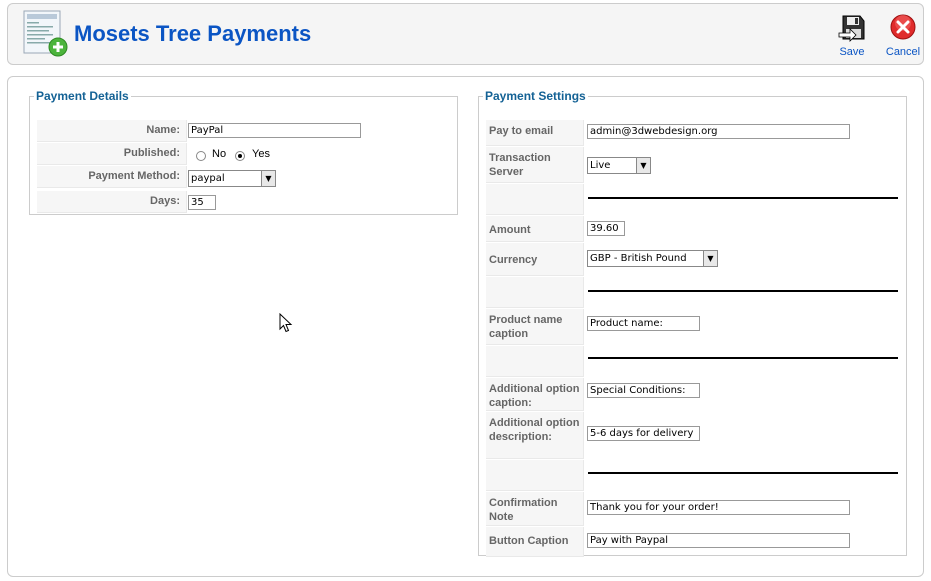 The width and height of the screenshot is (931, 581). Describe the element at coordinates (112, 154) in the screenshot. I see `published-label: Published:` at that location.